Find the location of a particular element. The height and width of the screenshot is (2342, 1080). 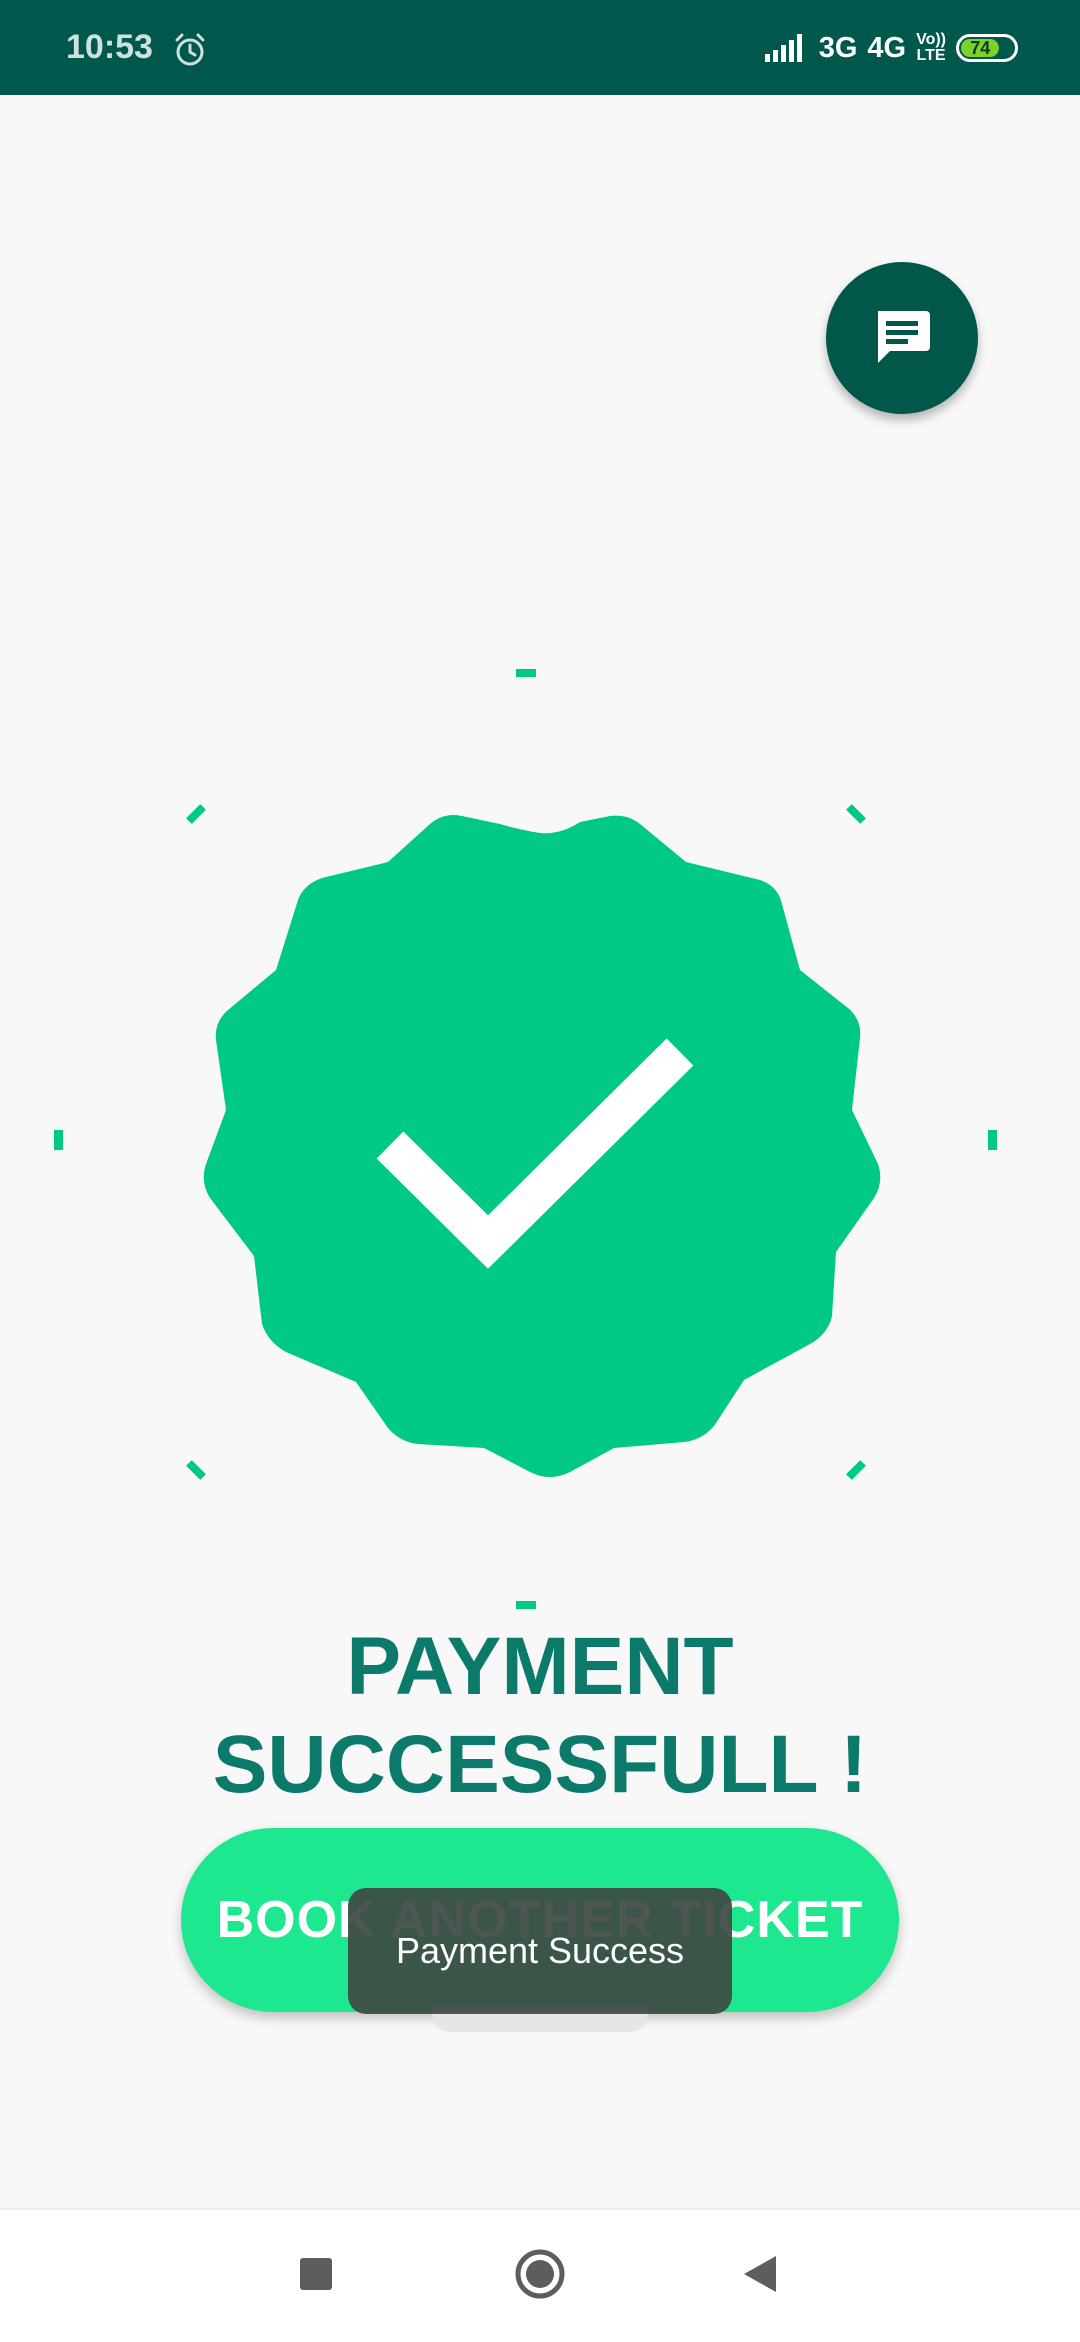

recents-icon is located at coordinates (316, 2274).